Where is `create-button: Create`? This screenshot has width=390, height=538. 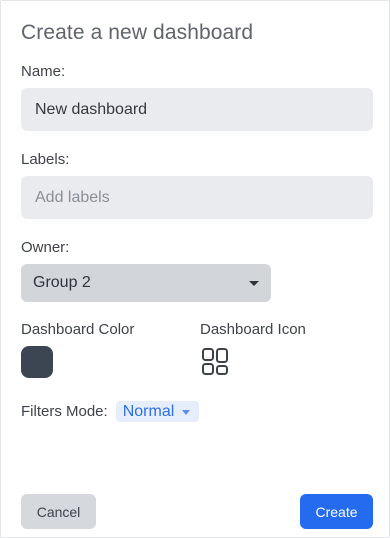
create-button: Create is located at coordinates (336, 511).